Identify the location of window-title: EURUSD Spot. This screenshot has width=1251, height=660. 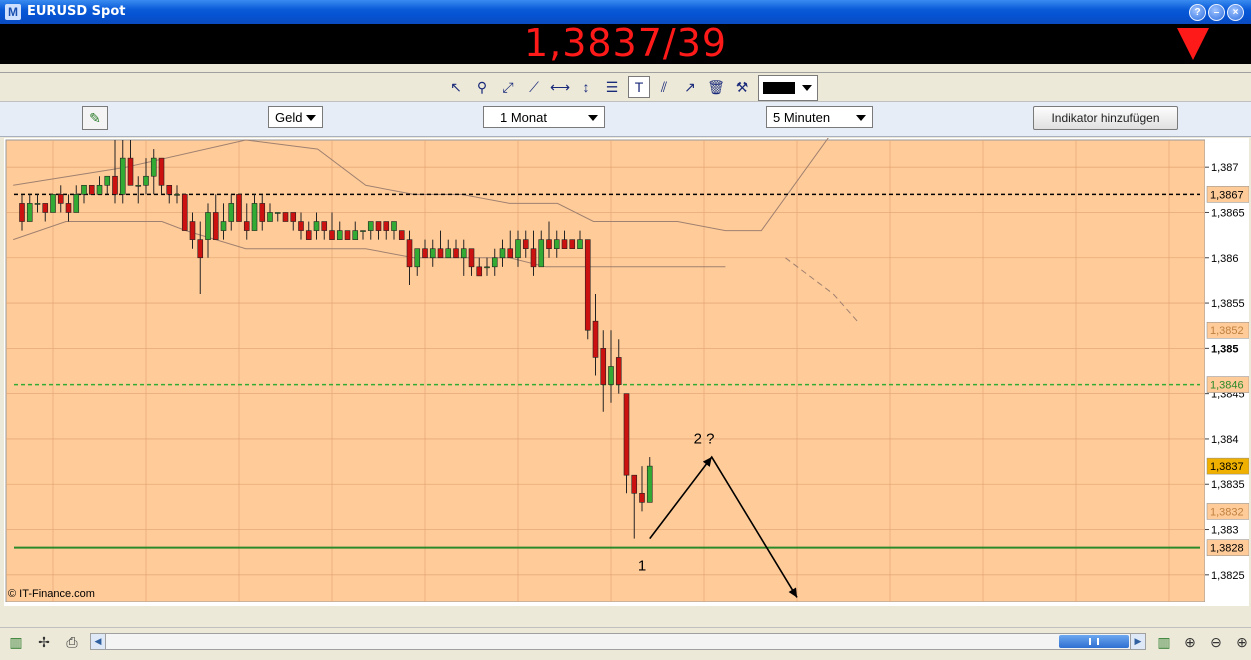
(76, 11).